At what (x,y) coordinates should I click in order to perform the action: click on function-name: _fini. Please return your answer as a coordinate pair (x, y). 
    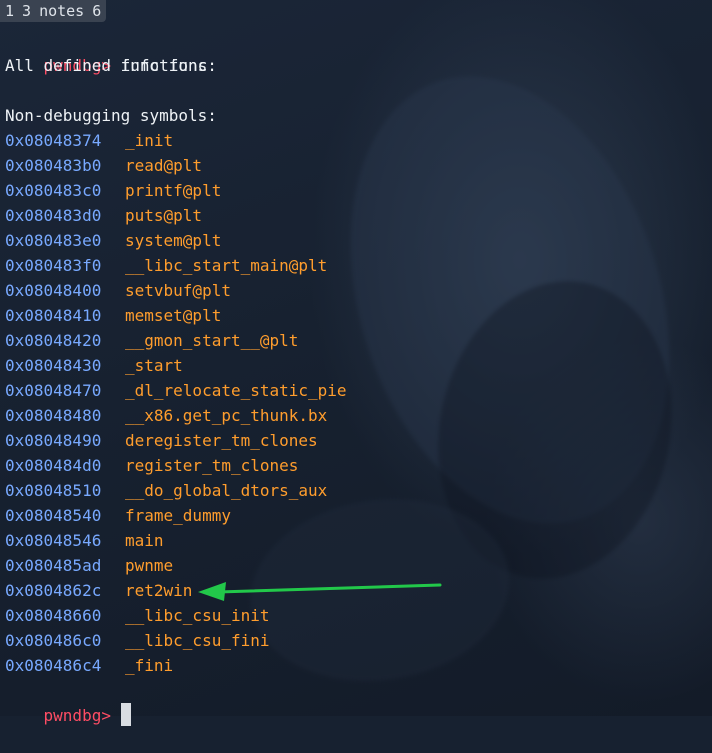
    Looking at the image, I should click on (149, 665).